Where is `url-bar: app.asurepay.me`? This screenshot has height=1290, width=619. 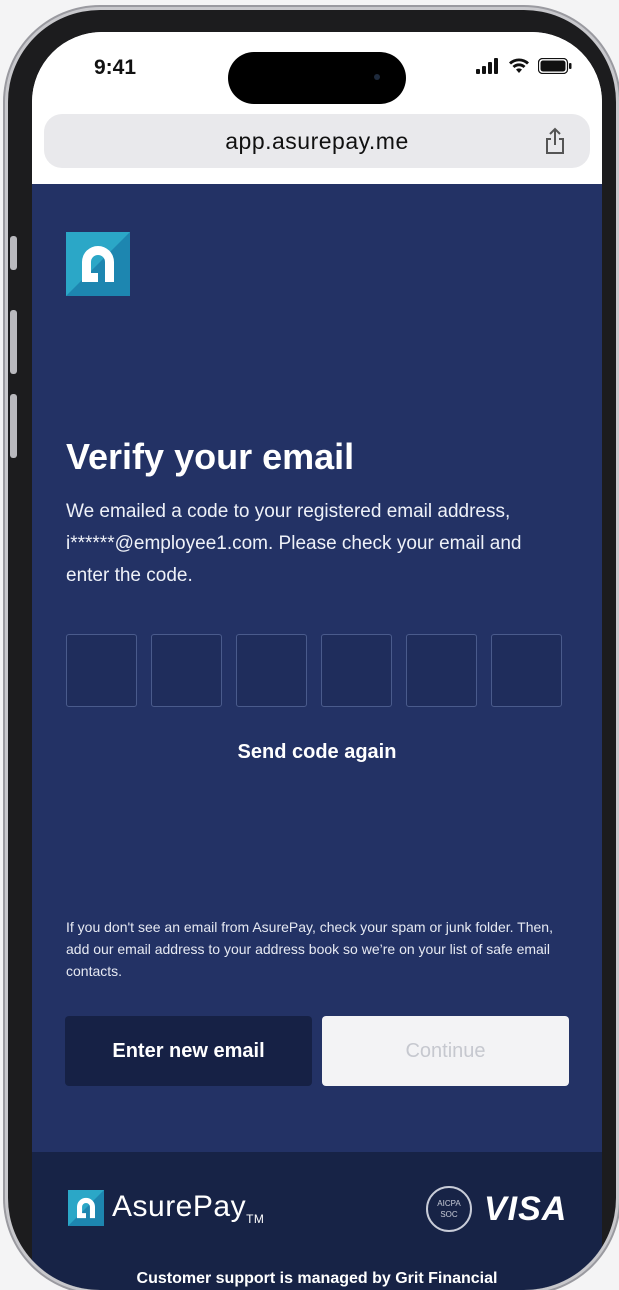 url-bar: app.asurepay.me is located at coordinates (317, 141).